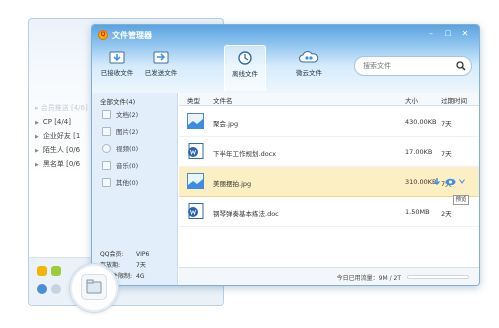 The image size is (499, 328). What do you see at coordinates (461, 200) in the screenshot?
I see `preview-tooltip: 预览` at bounding box center [461, 200].